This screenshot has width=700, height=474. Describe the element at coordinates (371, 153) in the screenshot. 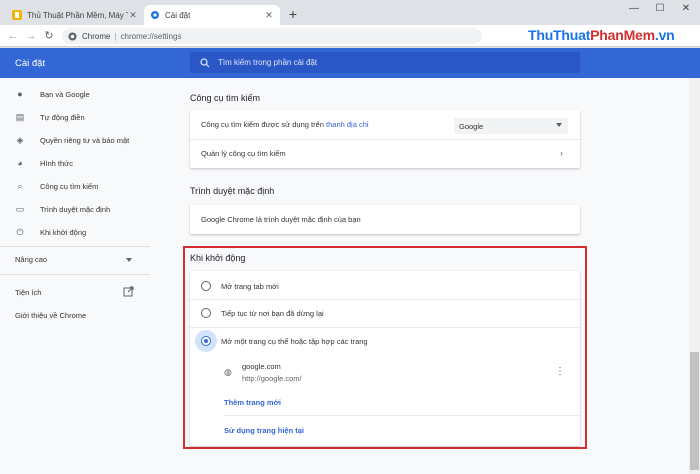

I see `manage-search-engines-row: Quản lý công cụ tìm kiếm` at that location.